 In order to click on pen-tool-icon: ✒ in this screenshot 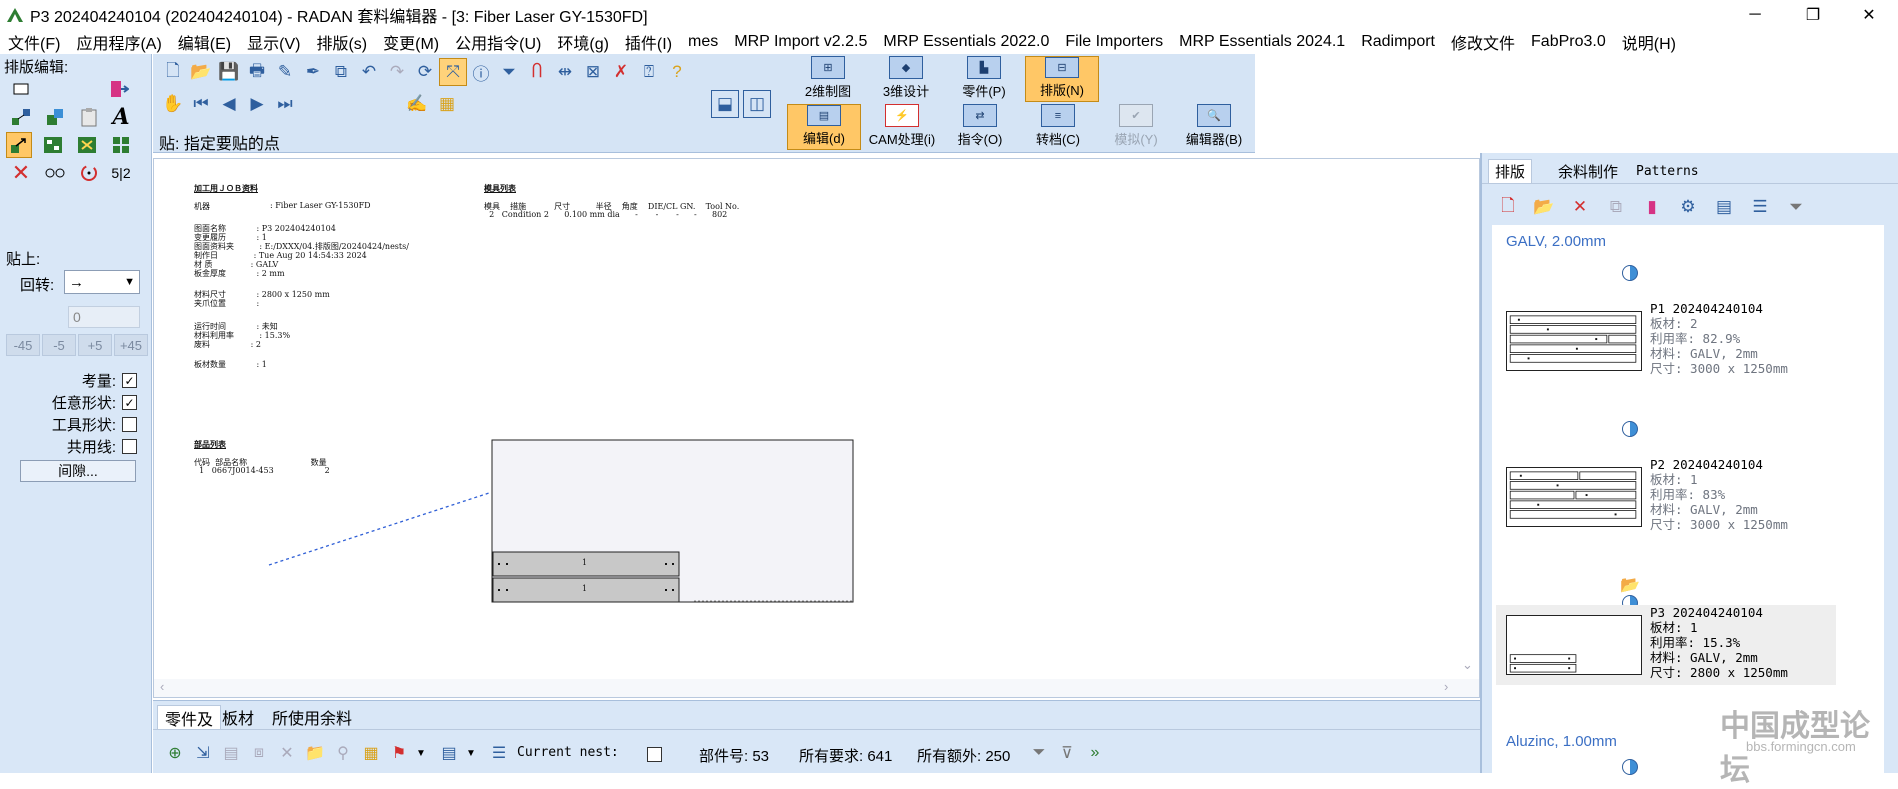, I will do `click(313, 72)`.